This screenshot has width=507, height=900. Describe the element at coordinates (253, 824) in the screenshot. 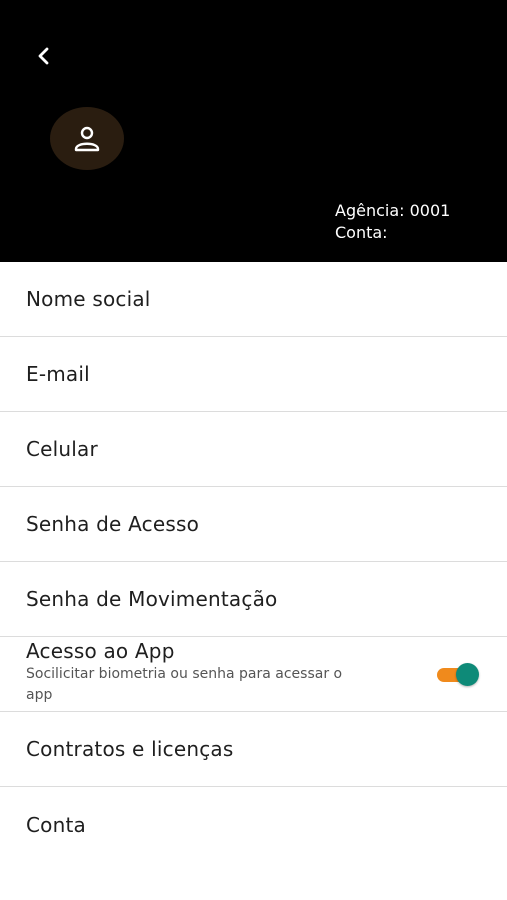

I see `menu-item-conta: Conta` at that location.